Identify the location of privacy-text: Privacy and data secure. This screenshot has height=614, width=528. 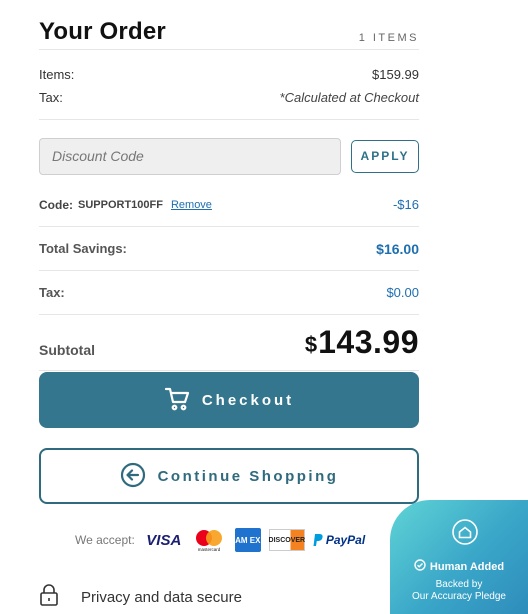
(161, 597).